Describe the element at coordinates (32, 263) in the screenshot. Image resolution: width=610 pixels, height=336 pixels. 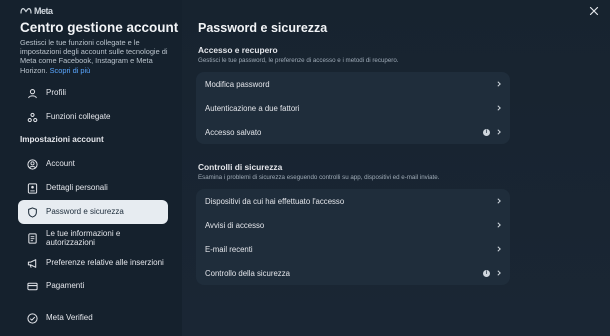
I see `megaphone-icon` at that location.